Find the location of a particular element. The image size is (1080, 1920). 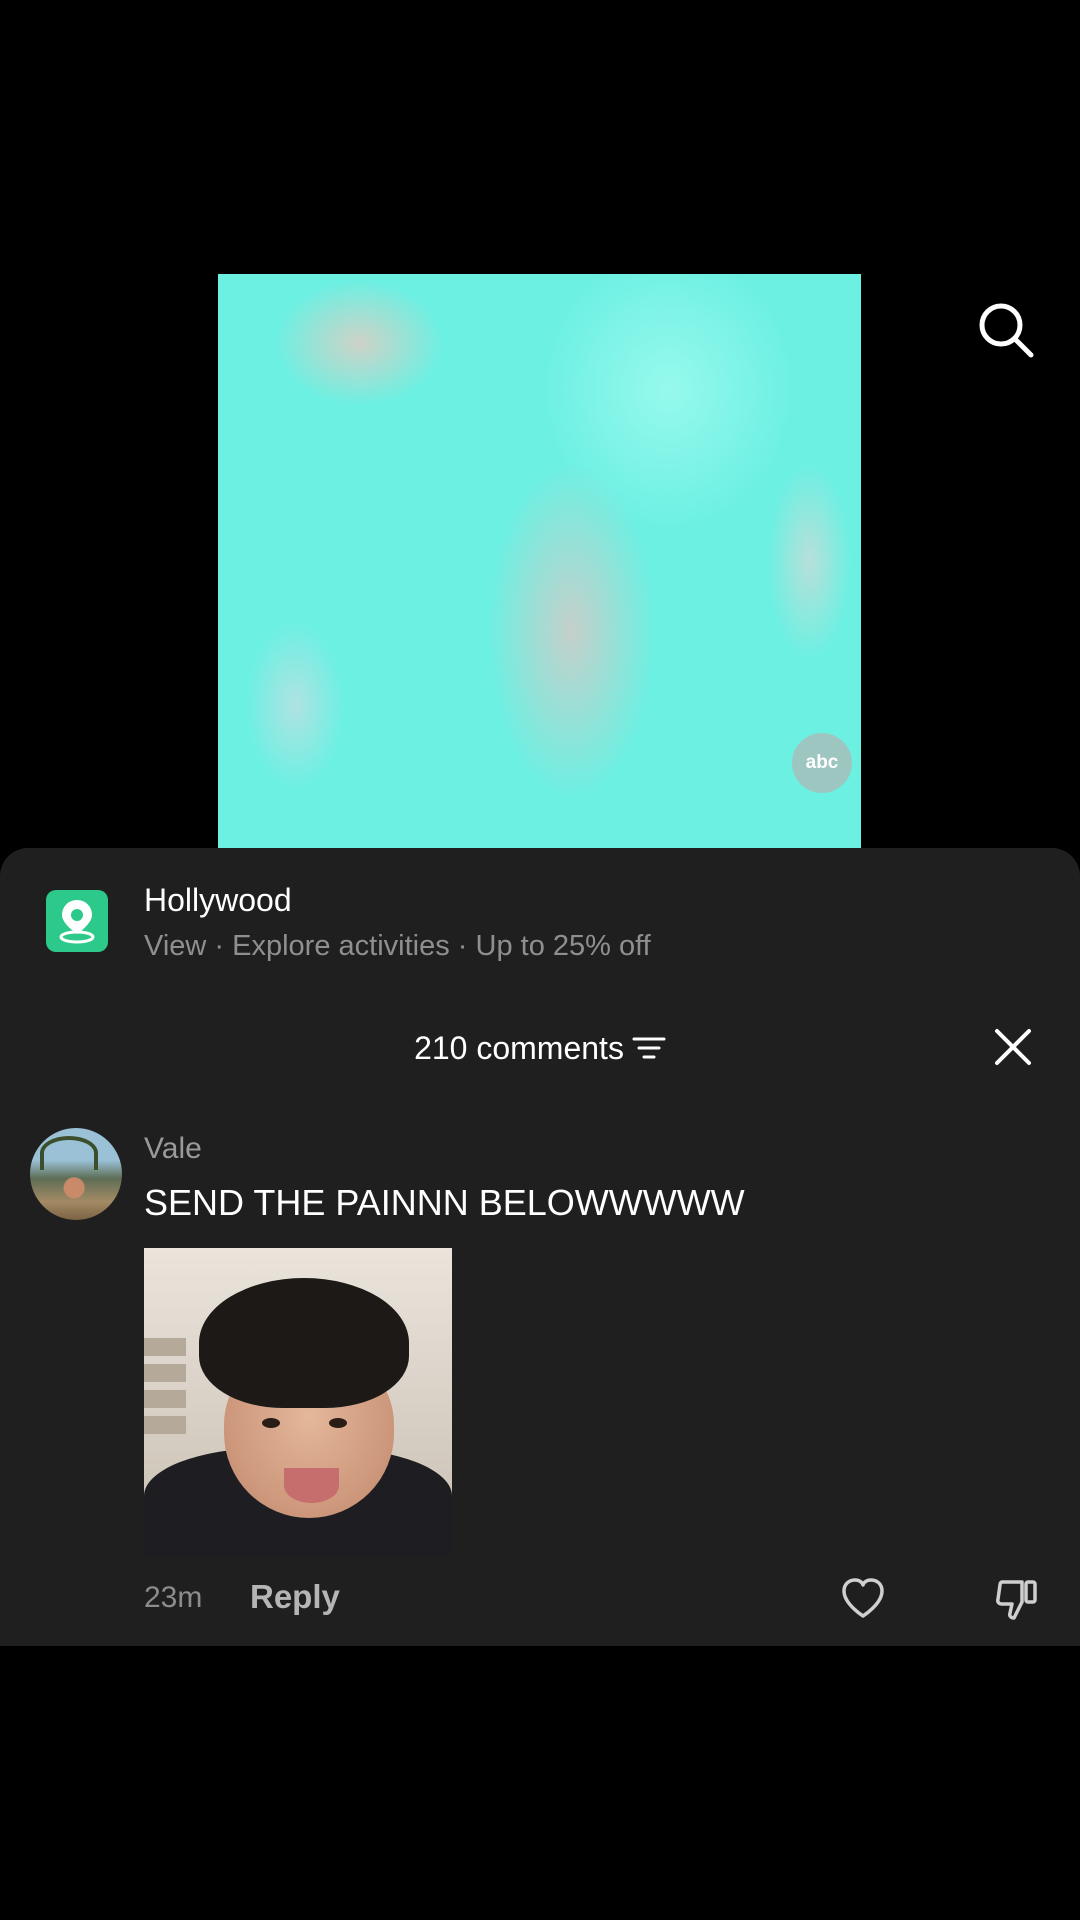

location-explore-text: Explore activities is located at coordinates (341, 946).